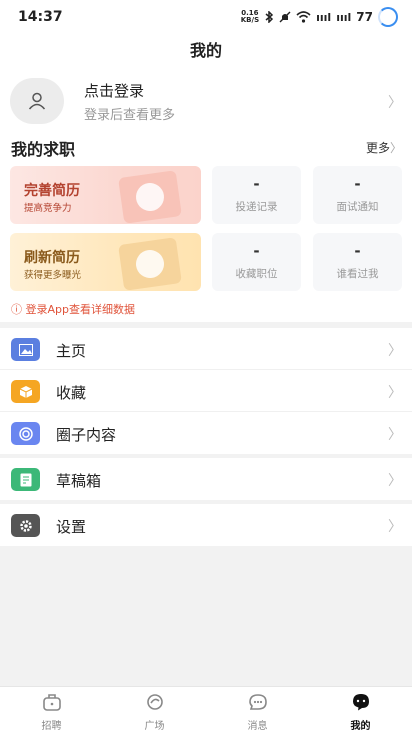 Image resolution: width=412 pixels, height=732 pixels. Describe the element at coordinates (257, 726) in the screenshot. I see `tab-label: 消息` at that location.